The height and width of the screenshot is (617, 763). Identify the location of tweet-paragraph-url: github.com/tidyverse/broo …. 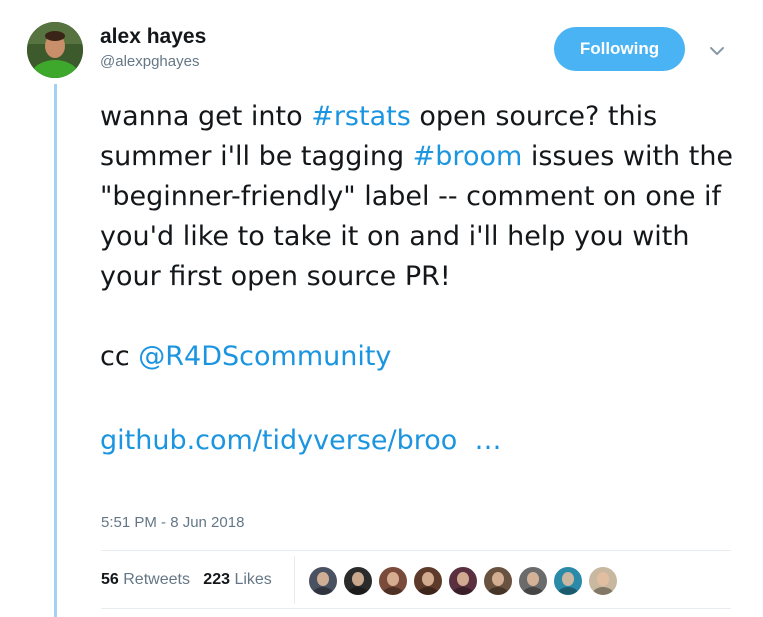
(425, 441).